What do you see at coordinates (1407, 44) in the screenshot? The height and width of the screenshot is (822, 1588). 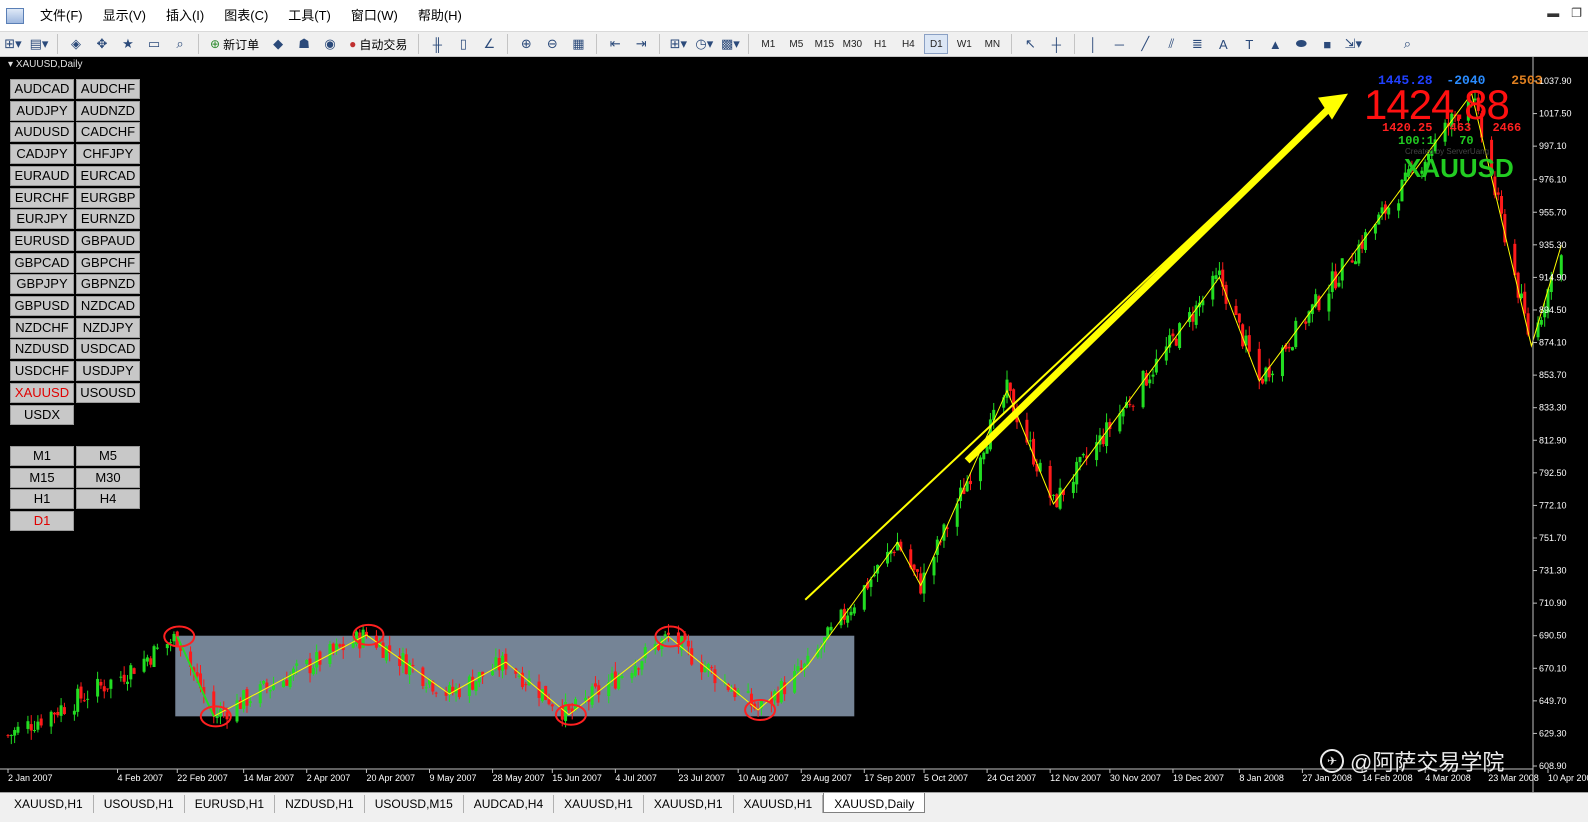 I see `search-icon: ⌕` at bounding box center [1407, 44].